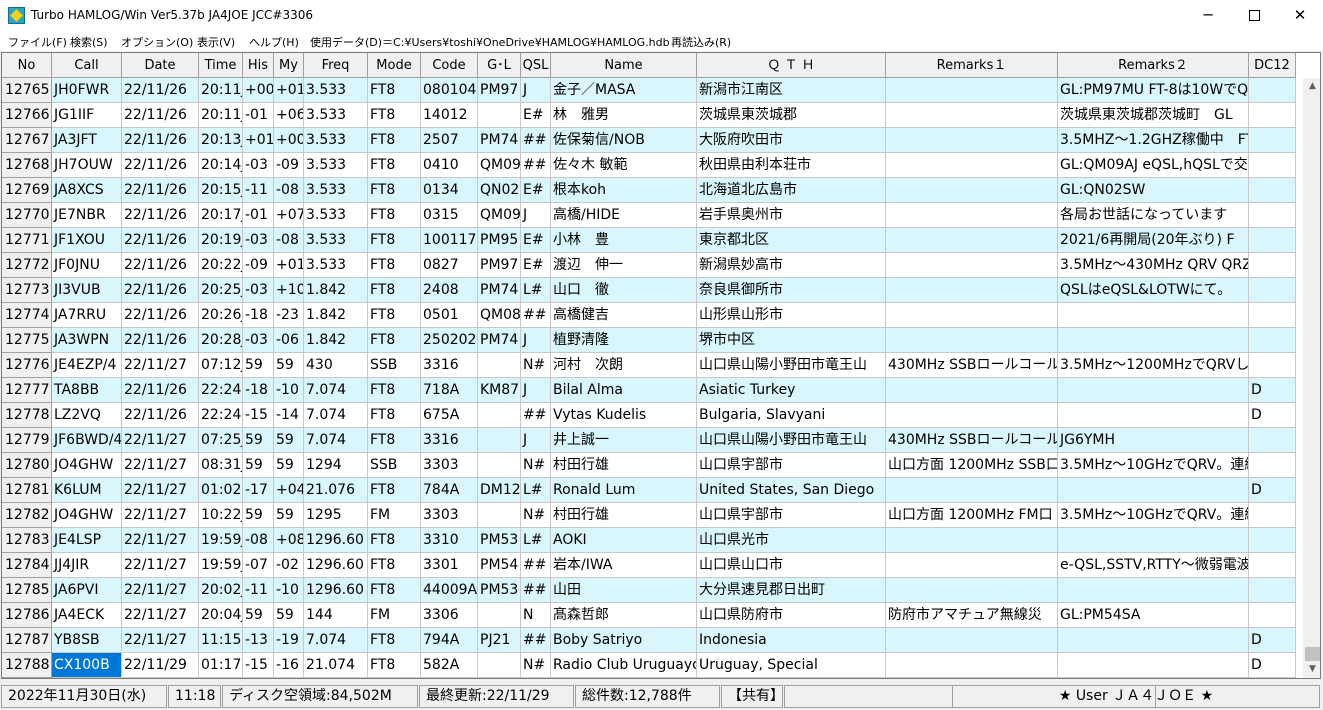 The height and width of the screenshot is (710, 1323). What do you see at coordinates (1153, 265) in the screenshot?
I see `cell-remarks2: 3.5MHz～430MHz QRV QRZ.C` at bounding box center [1153, 265].